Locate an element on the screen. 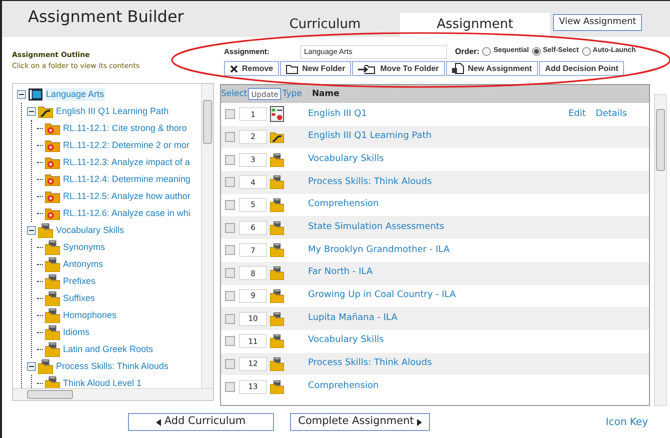  tab: Curriculum is located at coordinates (325, 25).